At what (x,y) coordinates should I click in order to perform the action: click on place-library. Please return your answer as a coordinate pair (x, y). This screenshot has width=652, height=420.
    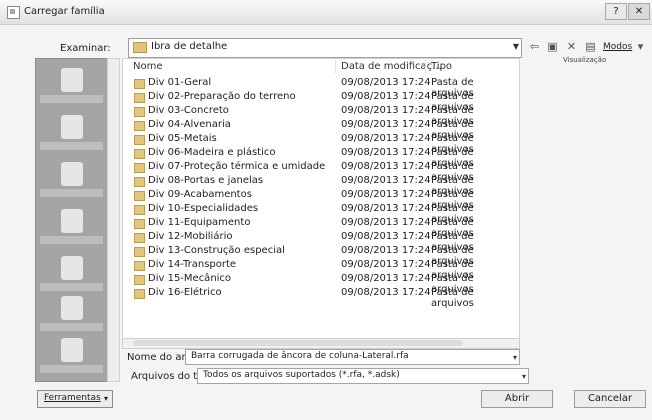
    Looking at the image, I should click on (71, 132).